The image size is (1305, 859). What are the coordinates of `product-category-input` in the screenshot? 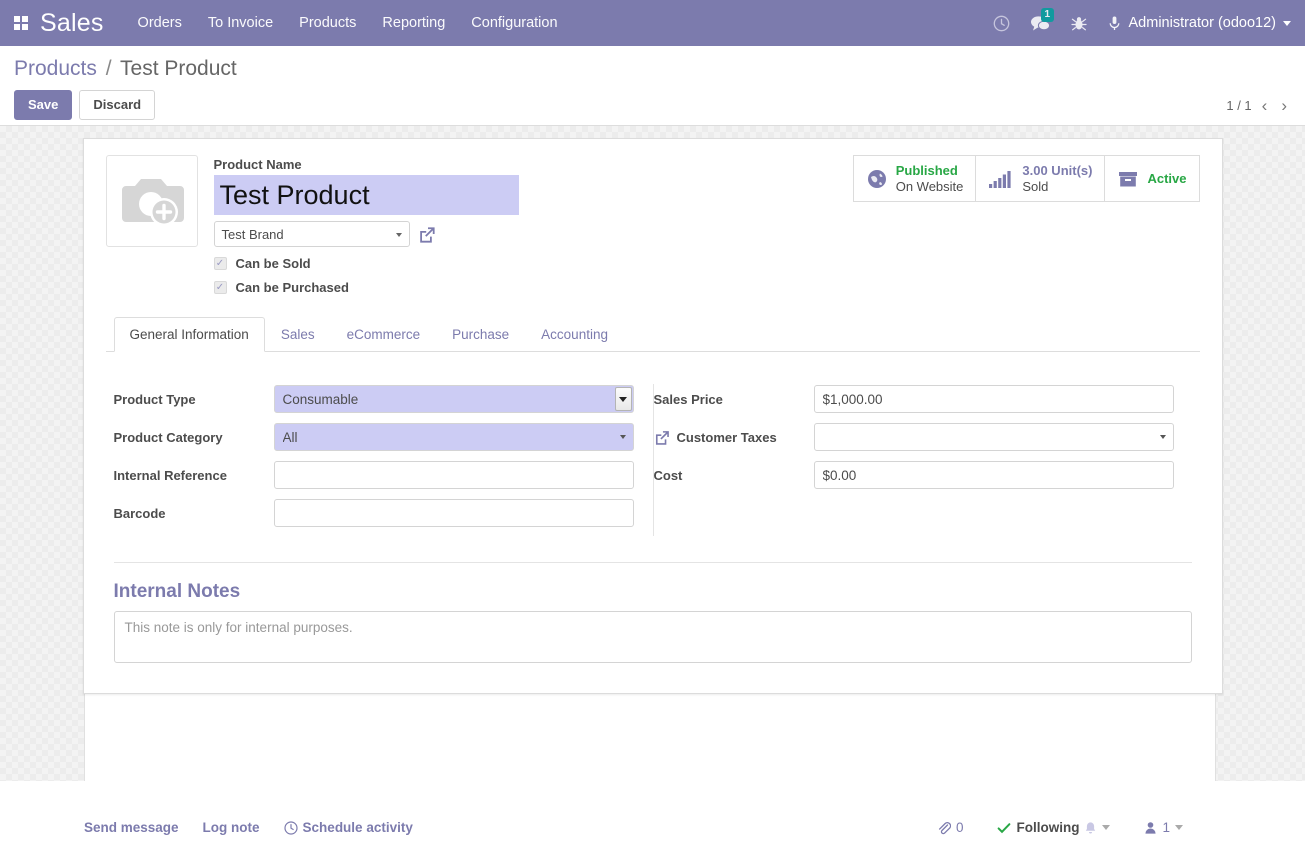 It's located at (453, 437).